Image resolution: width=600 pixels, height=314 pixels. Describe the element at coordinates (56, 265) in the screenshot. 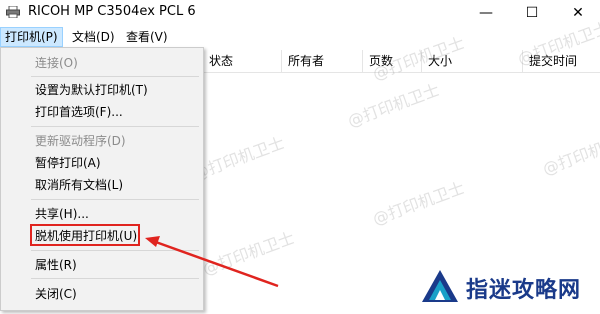

I see `menu-item-properties: 属性(R)` at that location.